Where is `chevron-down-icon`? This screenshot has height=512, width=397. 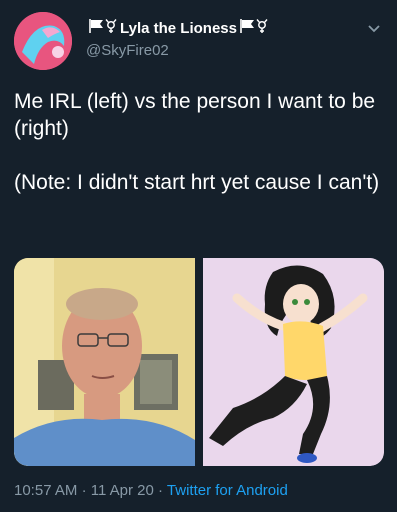
chevron-down-icon is located at coordinates (374, 29).